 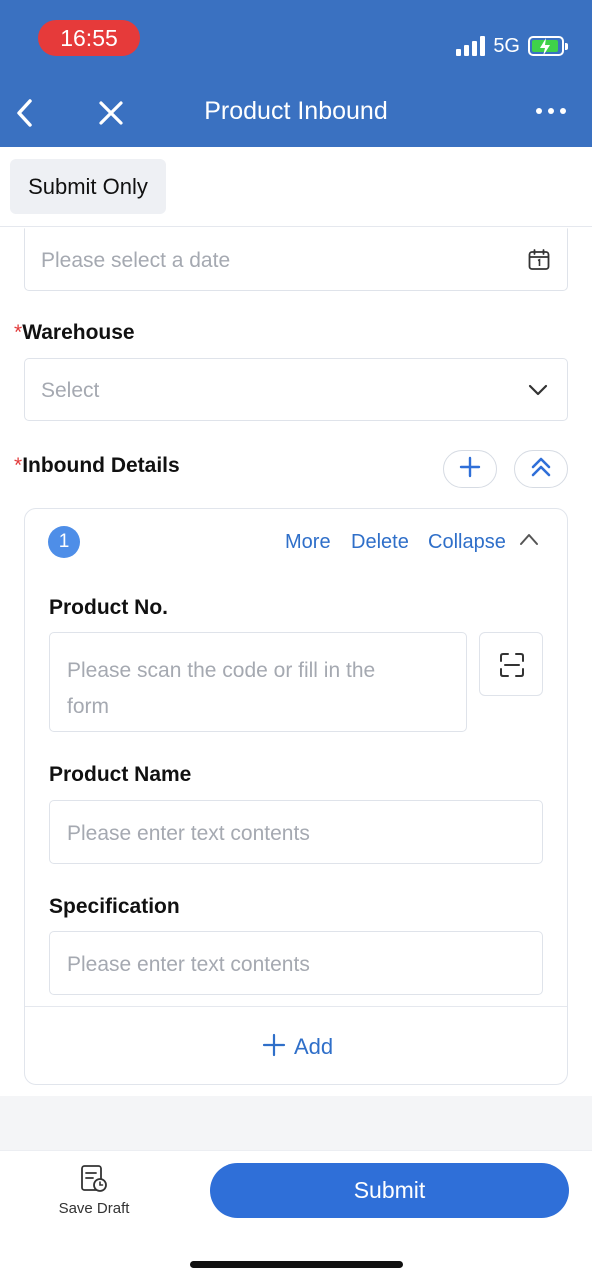 I want to click on scan-button, so click(x=511, y=664).